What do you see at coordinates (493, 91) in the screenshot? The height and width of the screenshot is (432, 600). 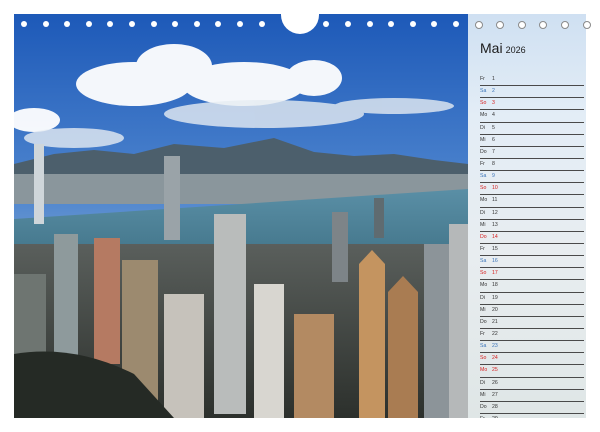 I see `day-number: 2` at bounding box center [493, 91].